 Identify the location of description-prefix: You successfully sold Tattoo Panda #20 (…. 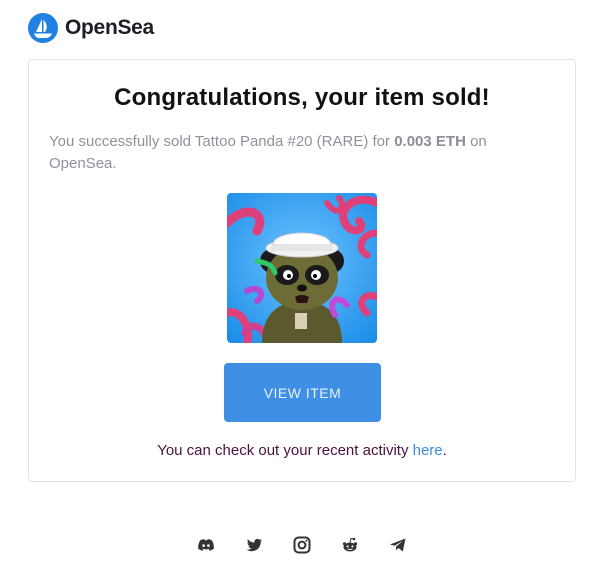
(222, 141).